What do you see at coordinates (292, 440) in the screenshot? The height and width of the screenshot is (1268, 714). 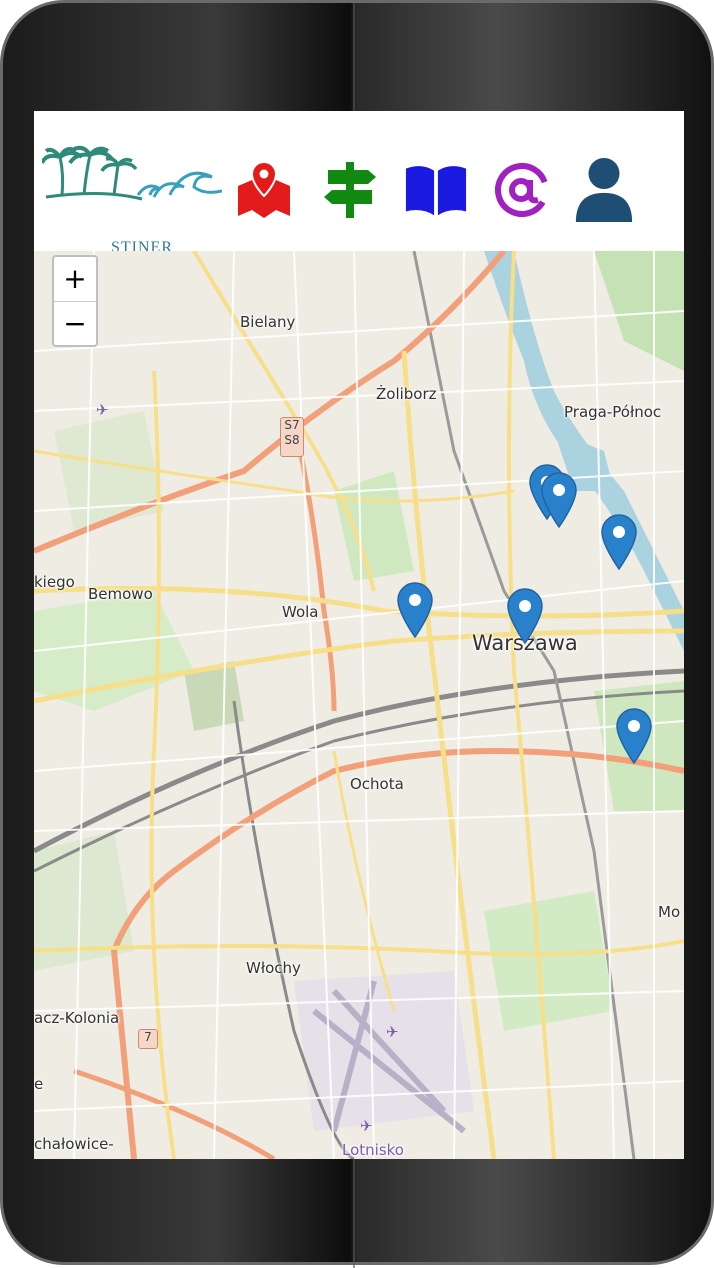 I see `shield-s8-label: S8` at bounding box center [292, 440].